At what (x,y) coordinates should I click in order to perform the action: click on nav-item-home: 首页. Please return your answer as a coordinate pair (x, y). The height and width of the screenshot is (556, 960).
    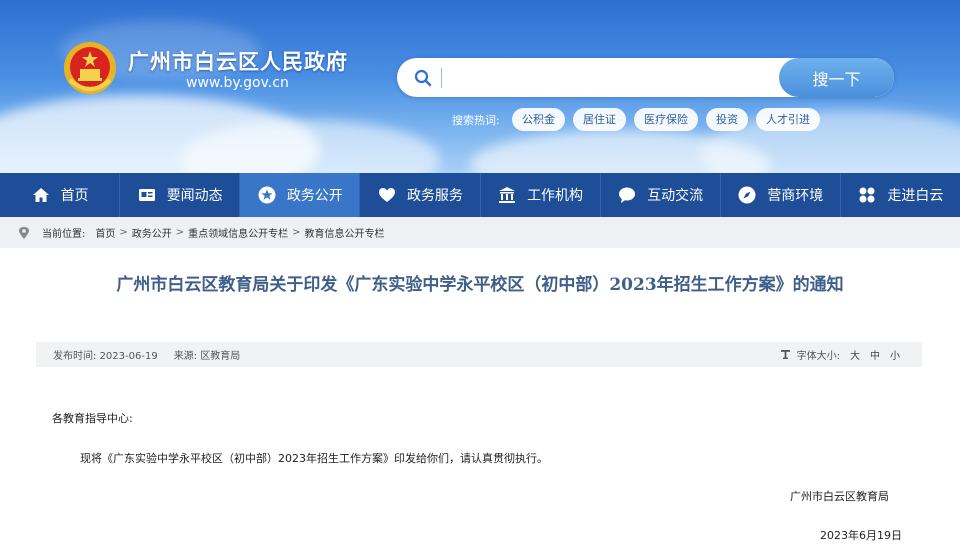
    Looking at the image, I should click on (60, 195).